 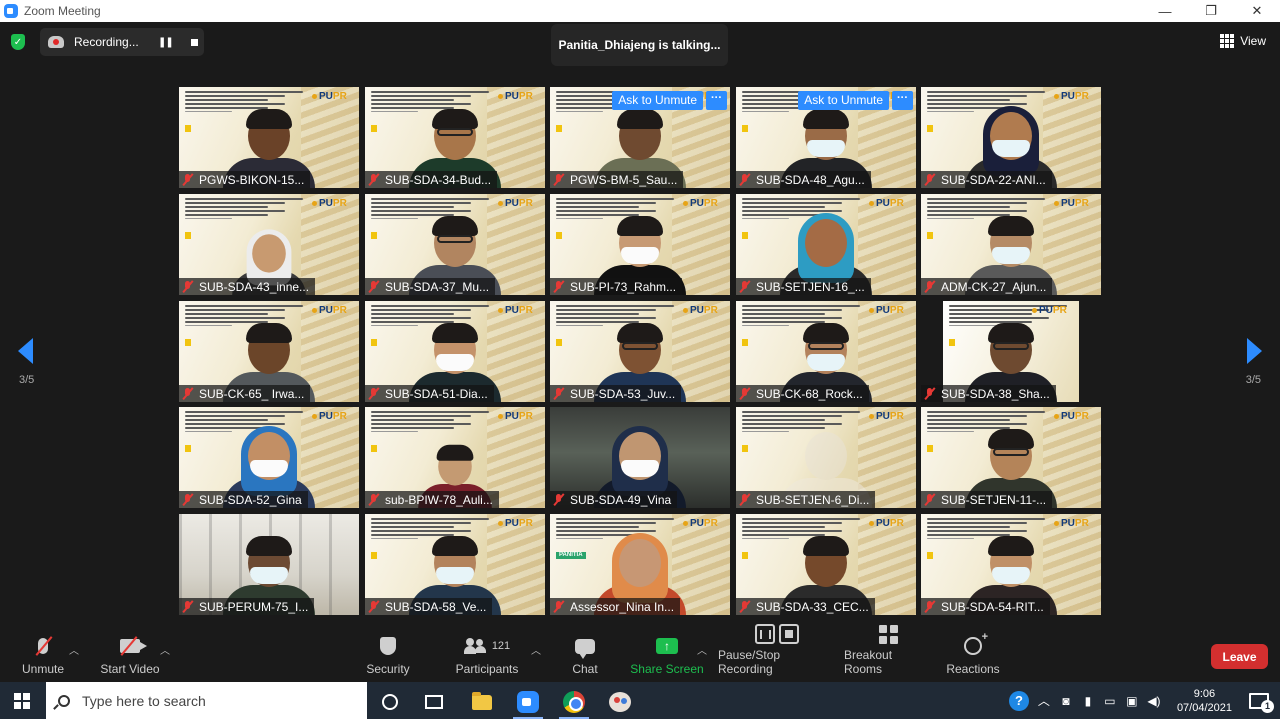 What do you see at coordinates (1211, 11) in the screenshot?
I see `restore-button: ❐` at bounding box center [1211, 11].